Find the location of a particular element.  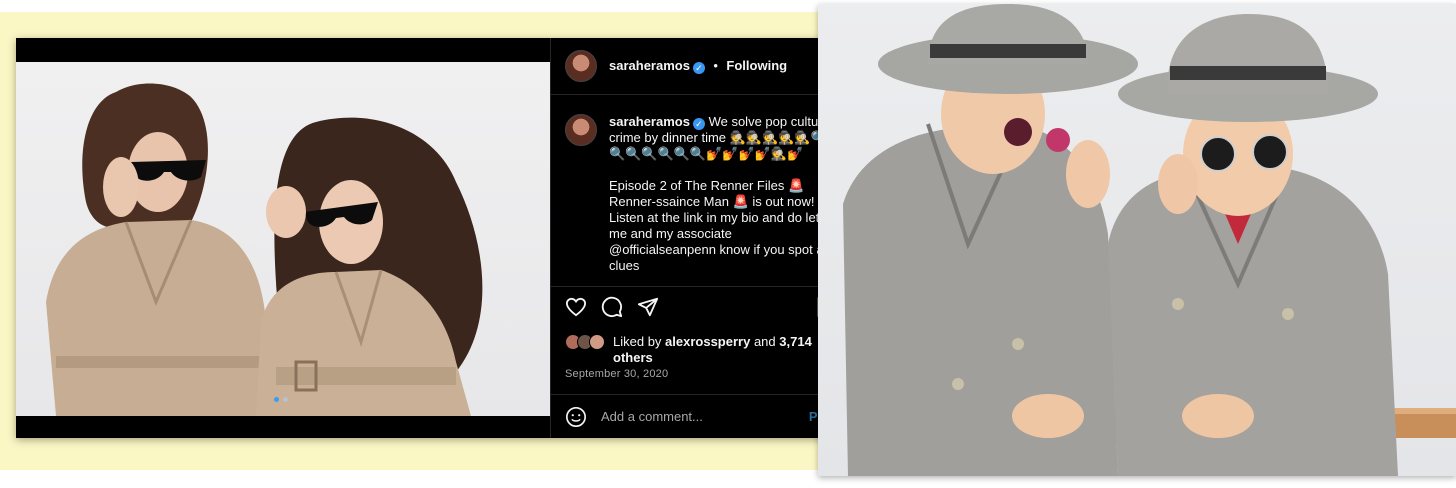

comment-icon is located at coordinates (612, 307).